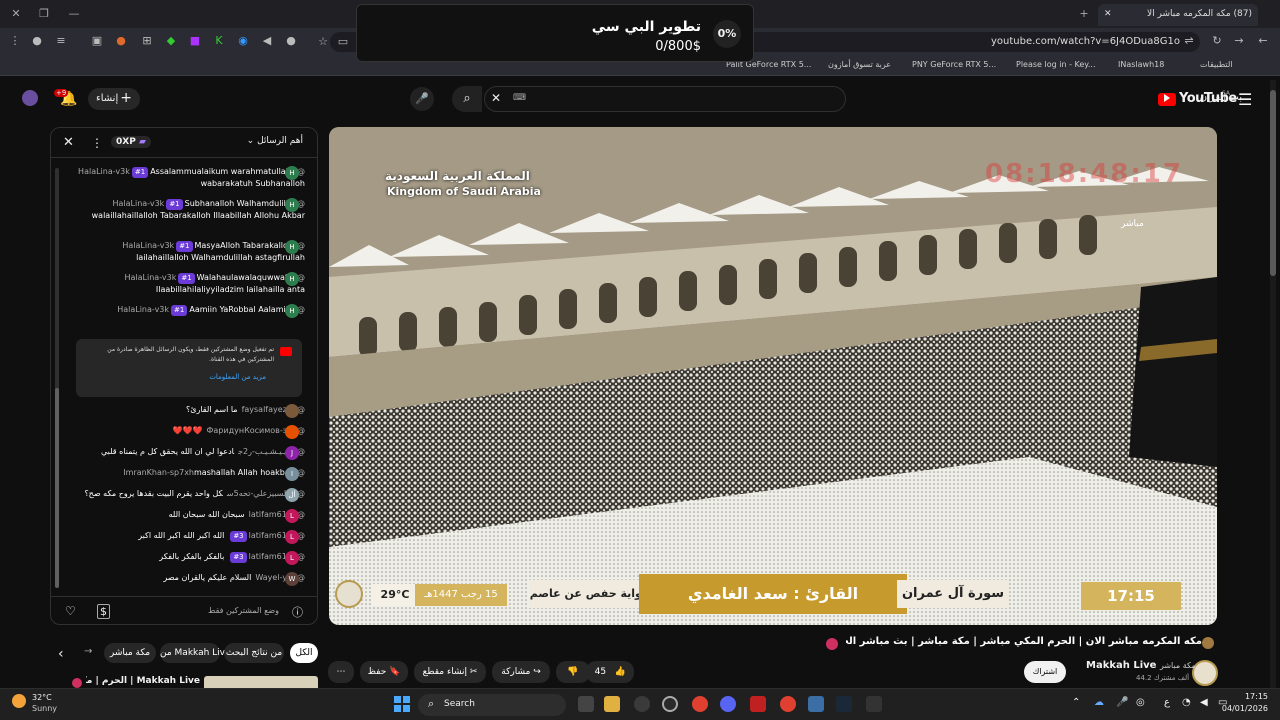 The image size is (1280, 720). What do you see at coordinates (1243, 708) in the screenshot?
I see `clock-date: 04/01/2026` at bounding box center [1243, 708].